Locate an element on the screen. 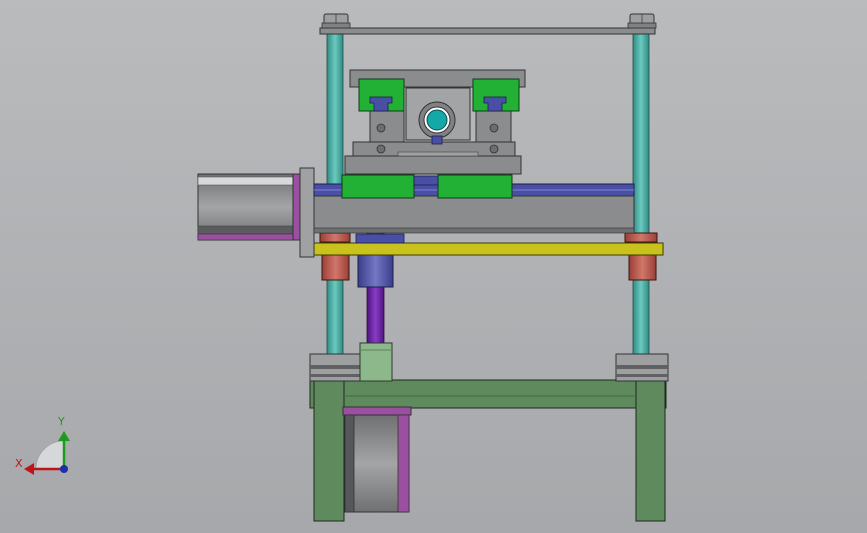  top-crossbar is located at coordinates (487, 31).